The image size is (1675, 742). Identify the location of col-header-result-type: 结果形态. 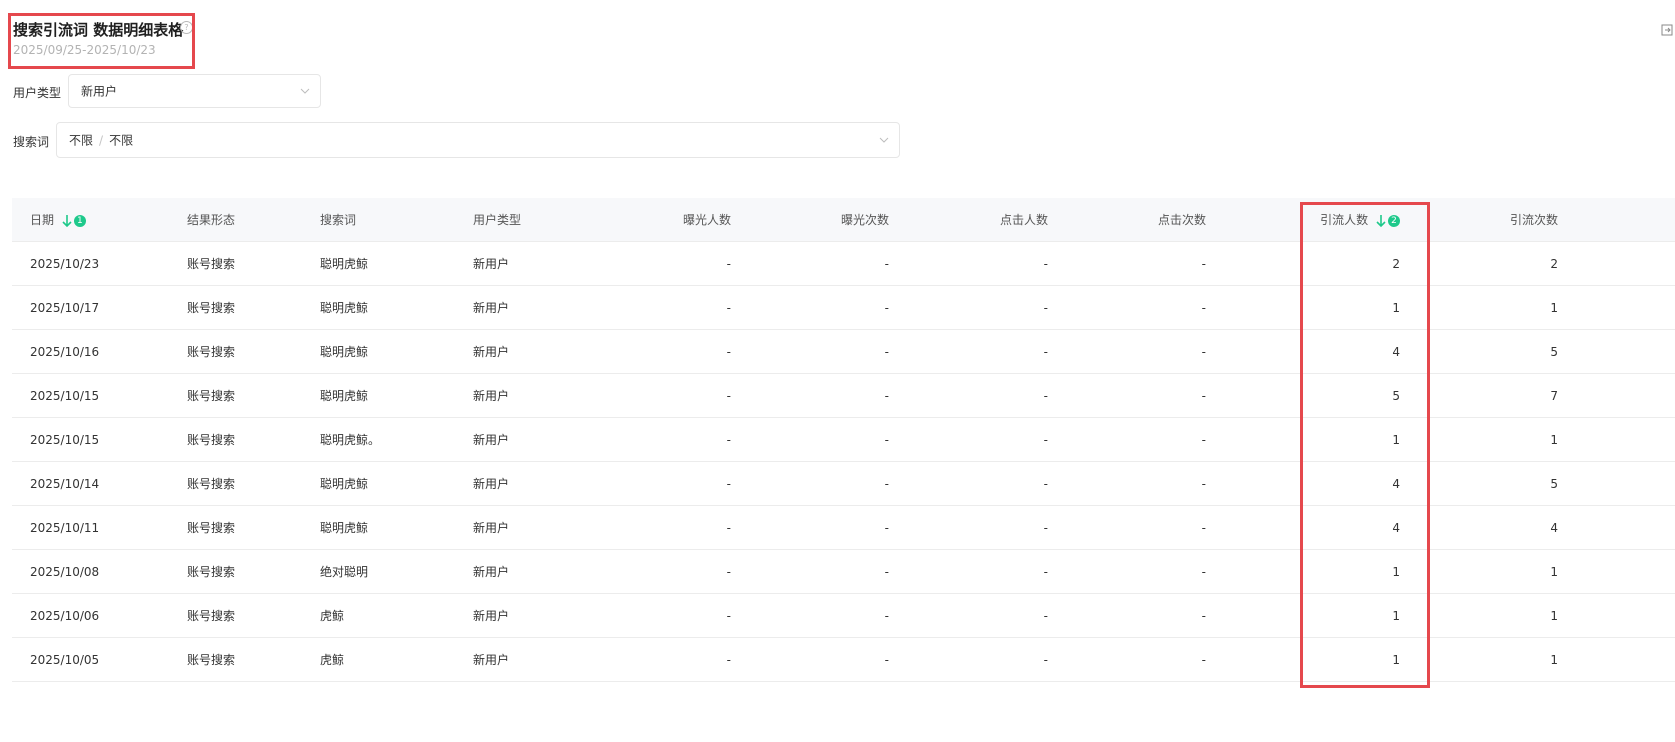
(211, 220).